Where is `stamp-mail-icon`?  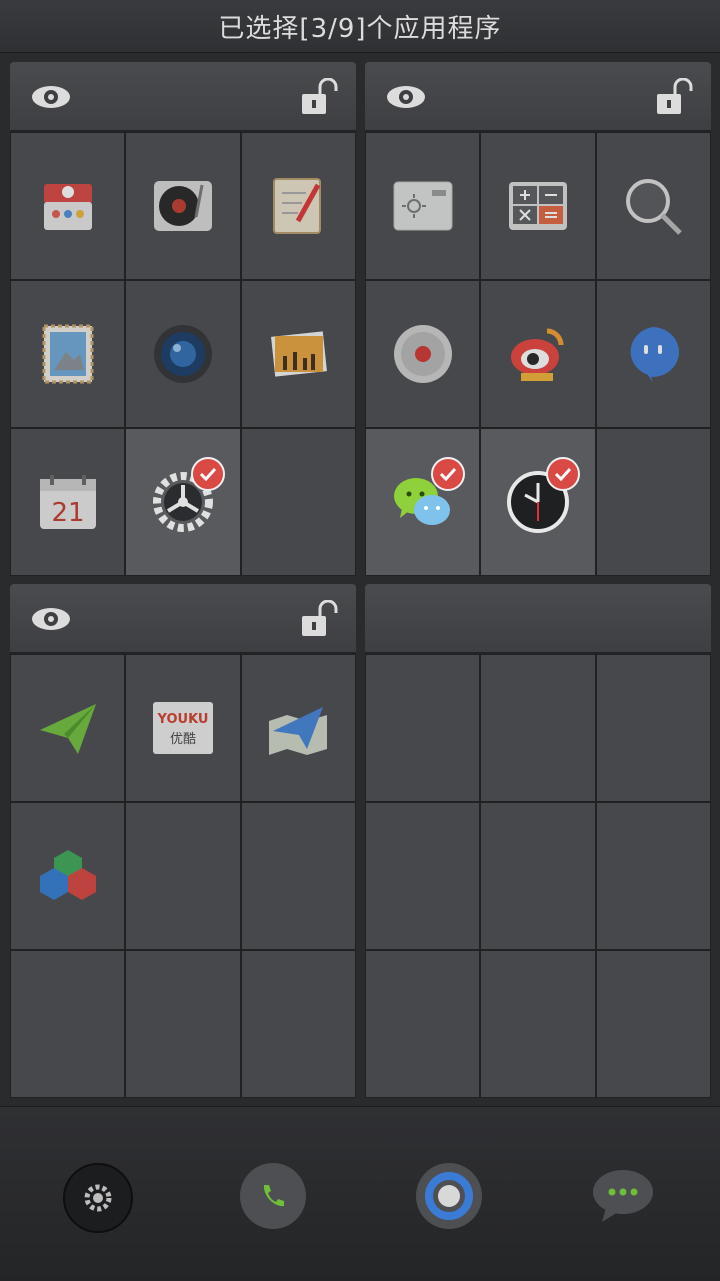 stamp-mail-icon is located at coordinates (68, 354).